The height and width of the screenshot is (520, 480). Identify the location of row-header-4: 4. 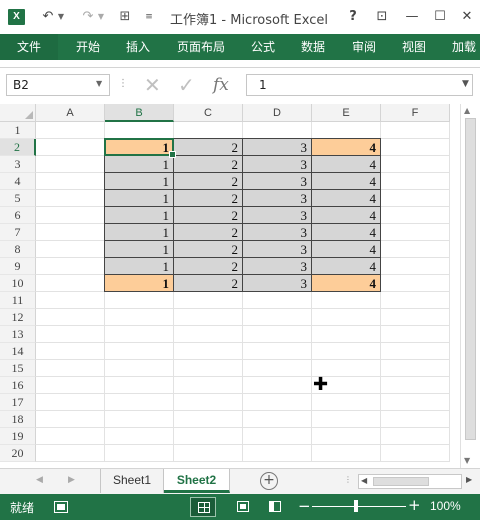
(18, 181).